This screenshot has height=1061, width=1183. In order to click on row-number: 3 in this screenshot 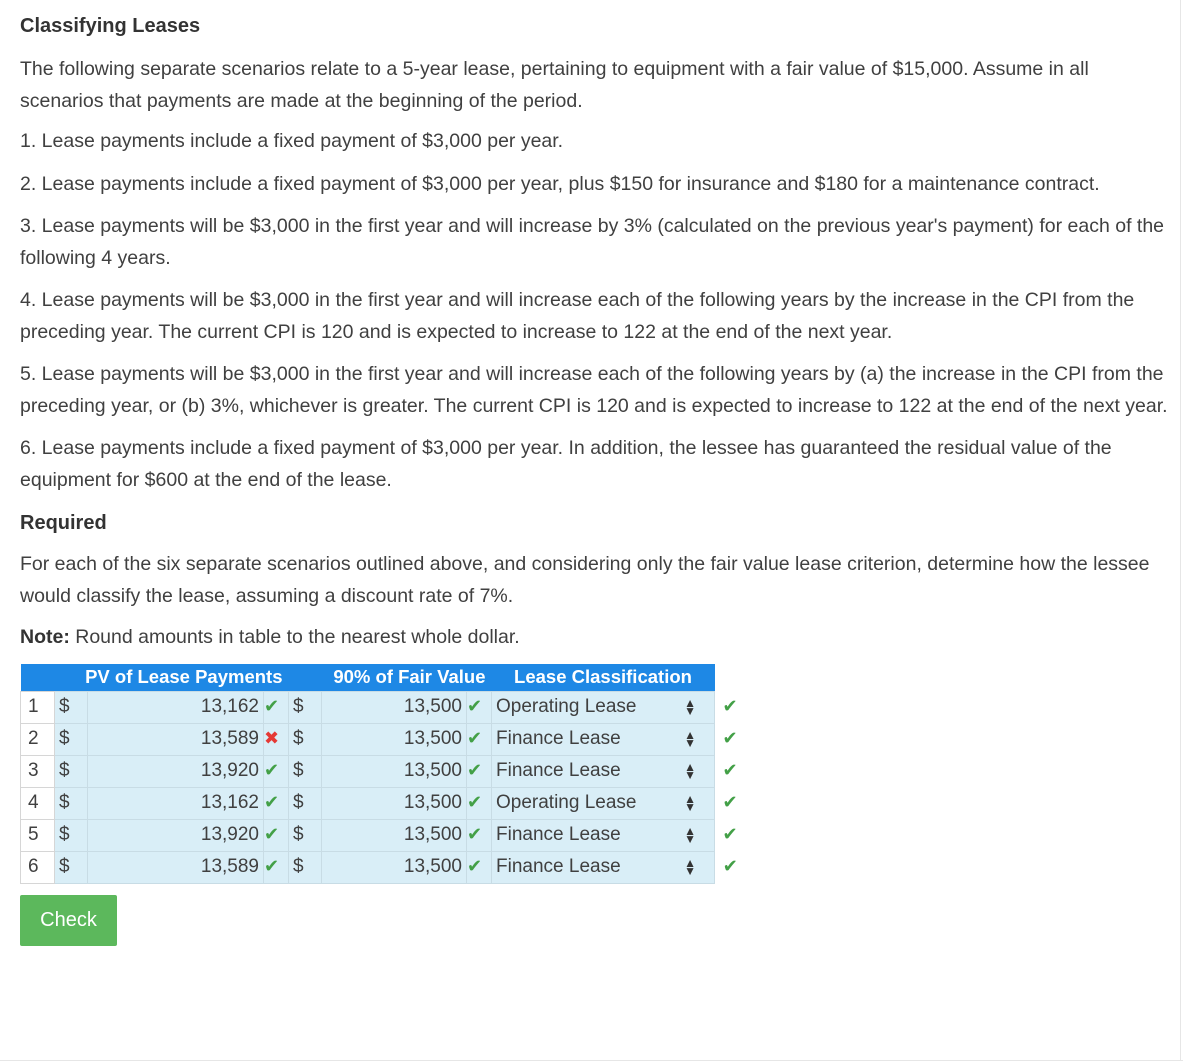, I will do `click(37, 771)`.